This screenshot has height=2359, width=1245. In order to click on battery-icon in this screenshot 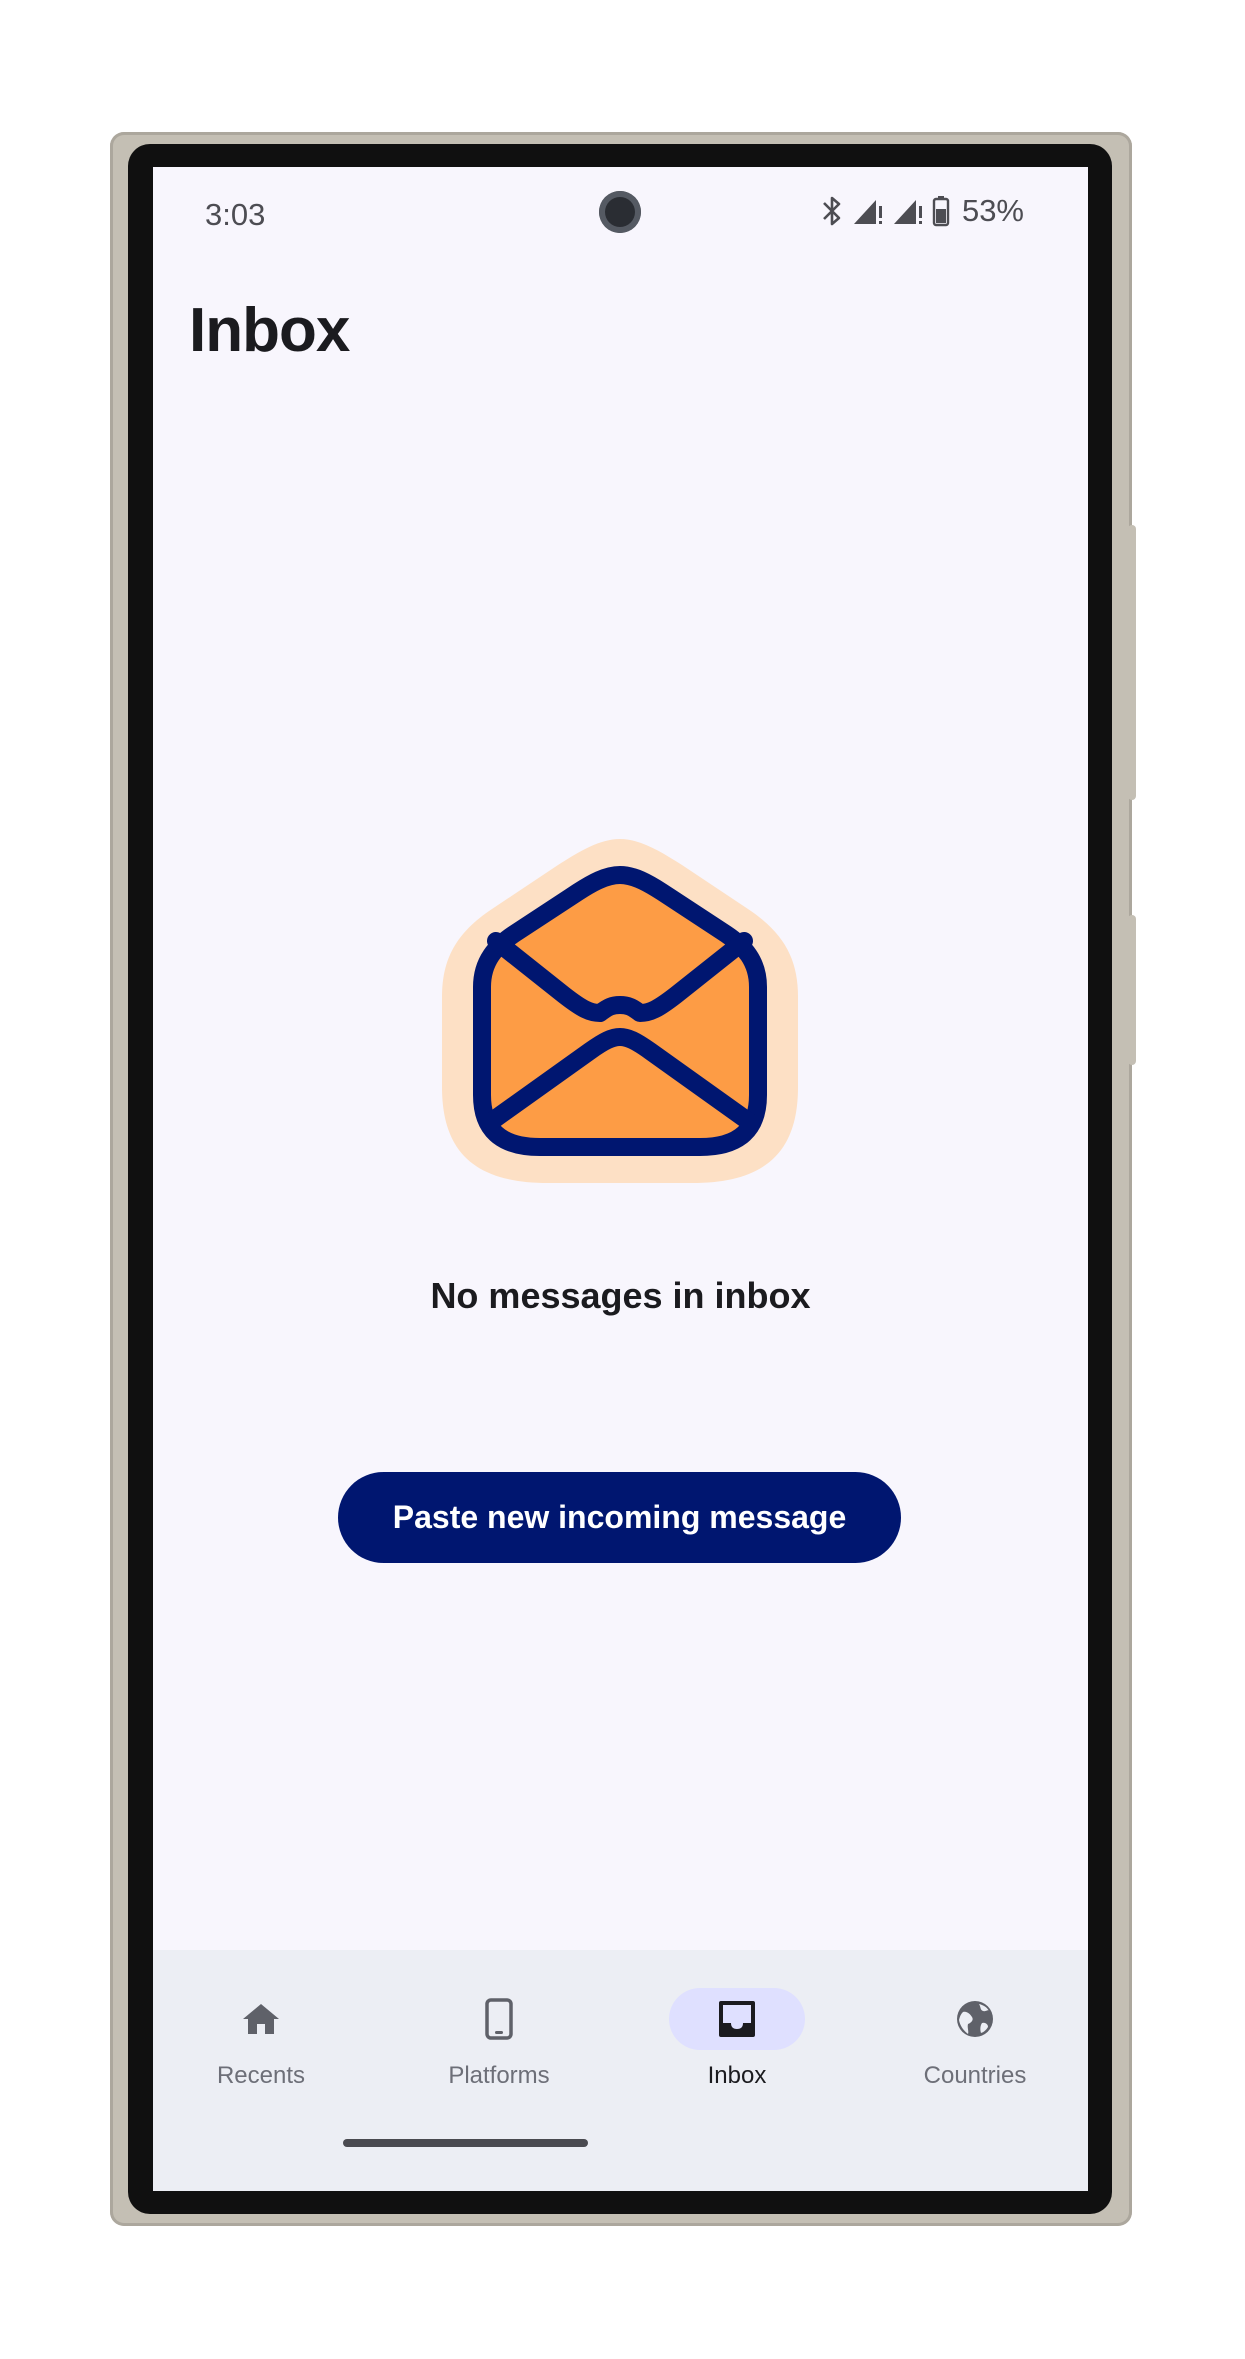, I will do `click(941, 211)`.